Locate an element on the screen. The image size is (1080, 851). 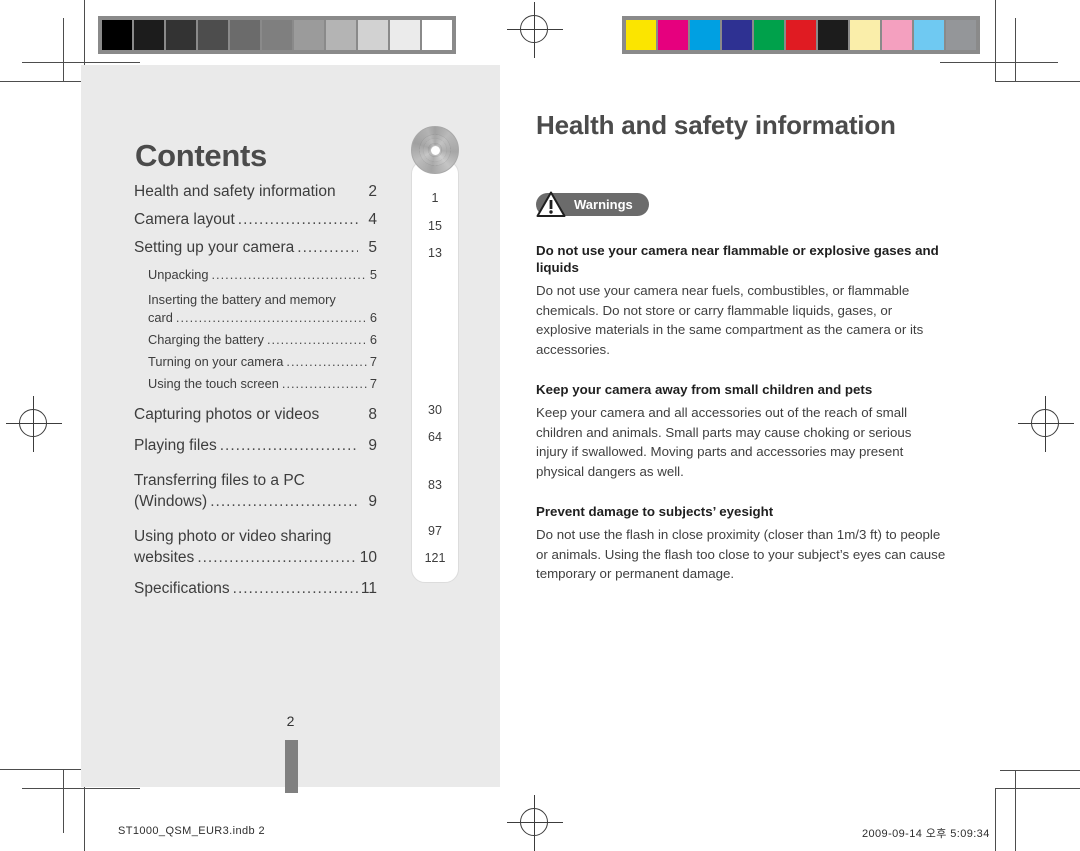
toc-page-number: 11 is located at coordinates (368, 588).